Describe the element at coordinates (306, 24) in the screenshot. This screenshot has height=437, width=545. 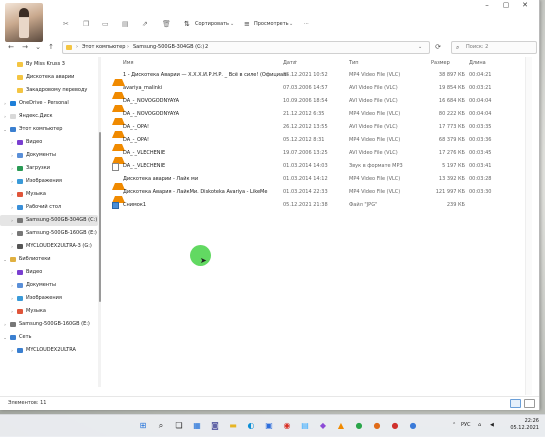
I see `more-options-button: ···` at that location.